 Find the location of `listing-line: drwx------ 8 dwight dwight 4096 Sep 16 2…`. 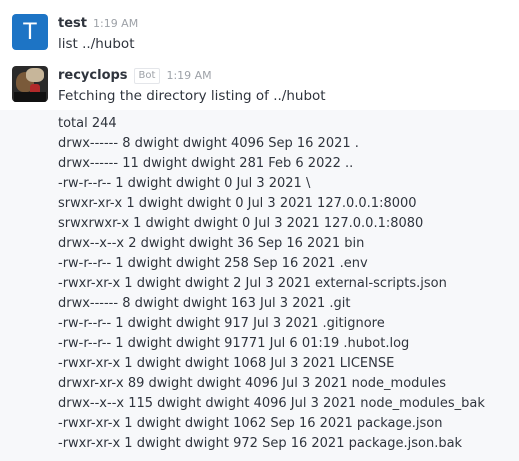

listing-line: drwx------ 8 dwight dwight 4096 Sep 16 2… is located at coordinates (208, 143).